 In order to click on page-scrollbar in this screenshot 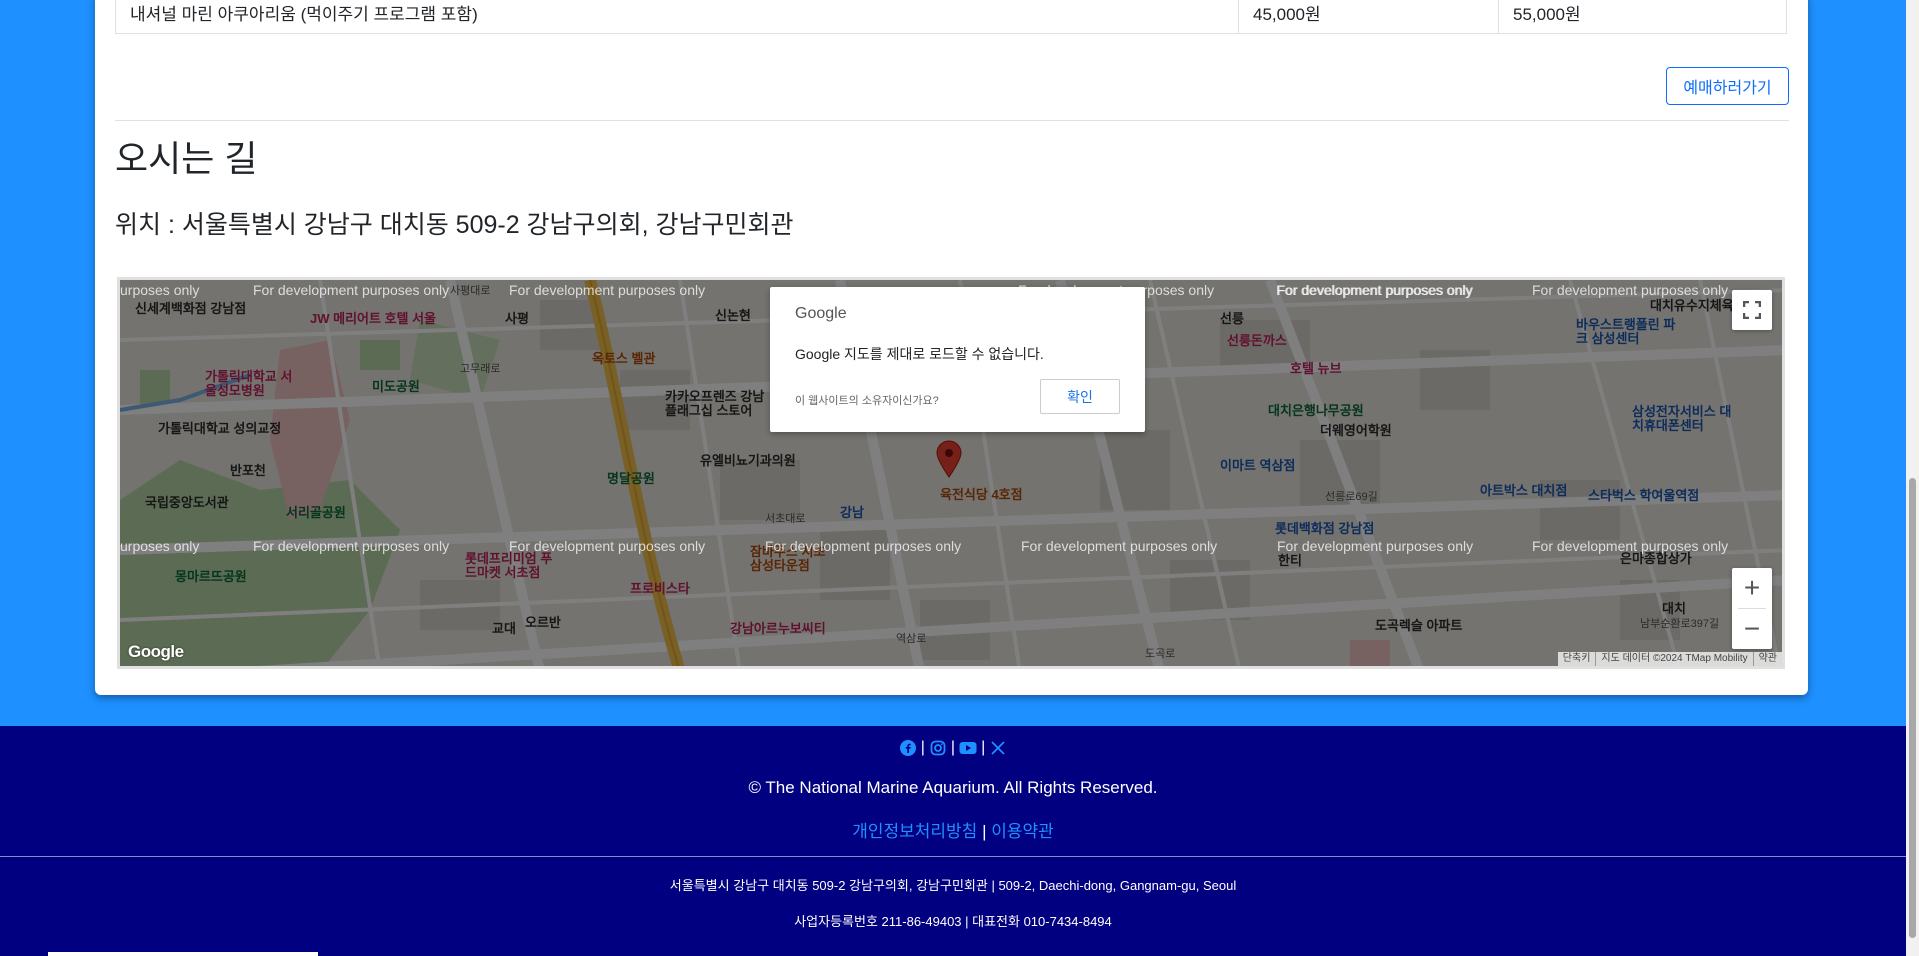, I will do `click(1912, 478)`.